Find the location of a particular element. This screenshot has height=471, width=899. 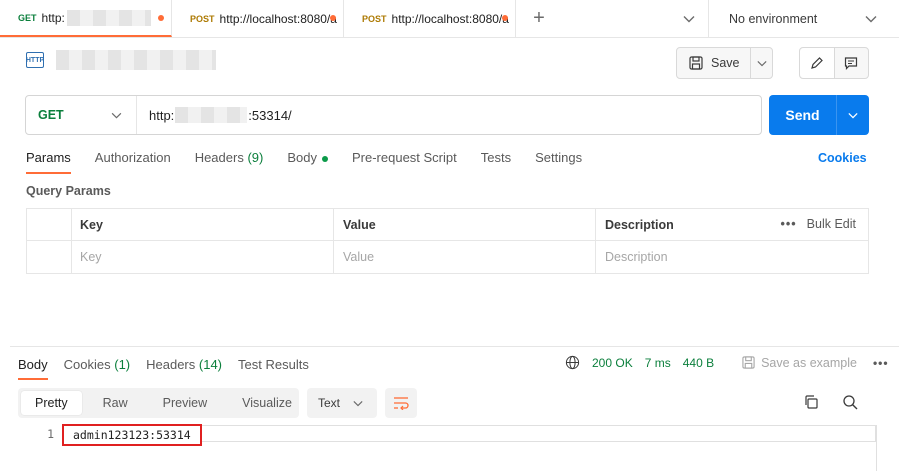

url-input: http: :53314/ is located at coordinates (214, 115).